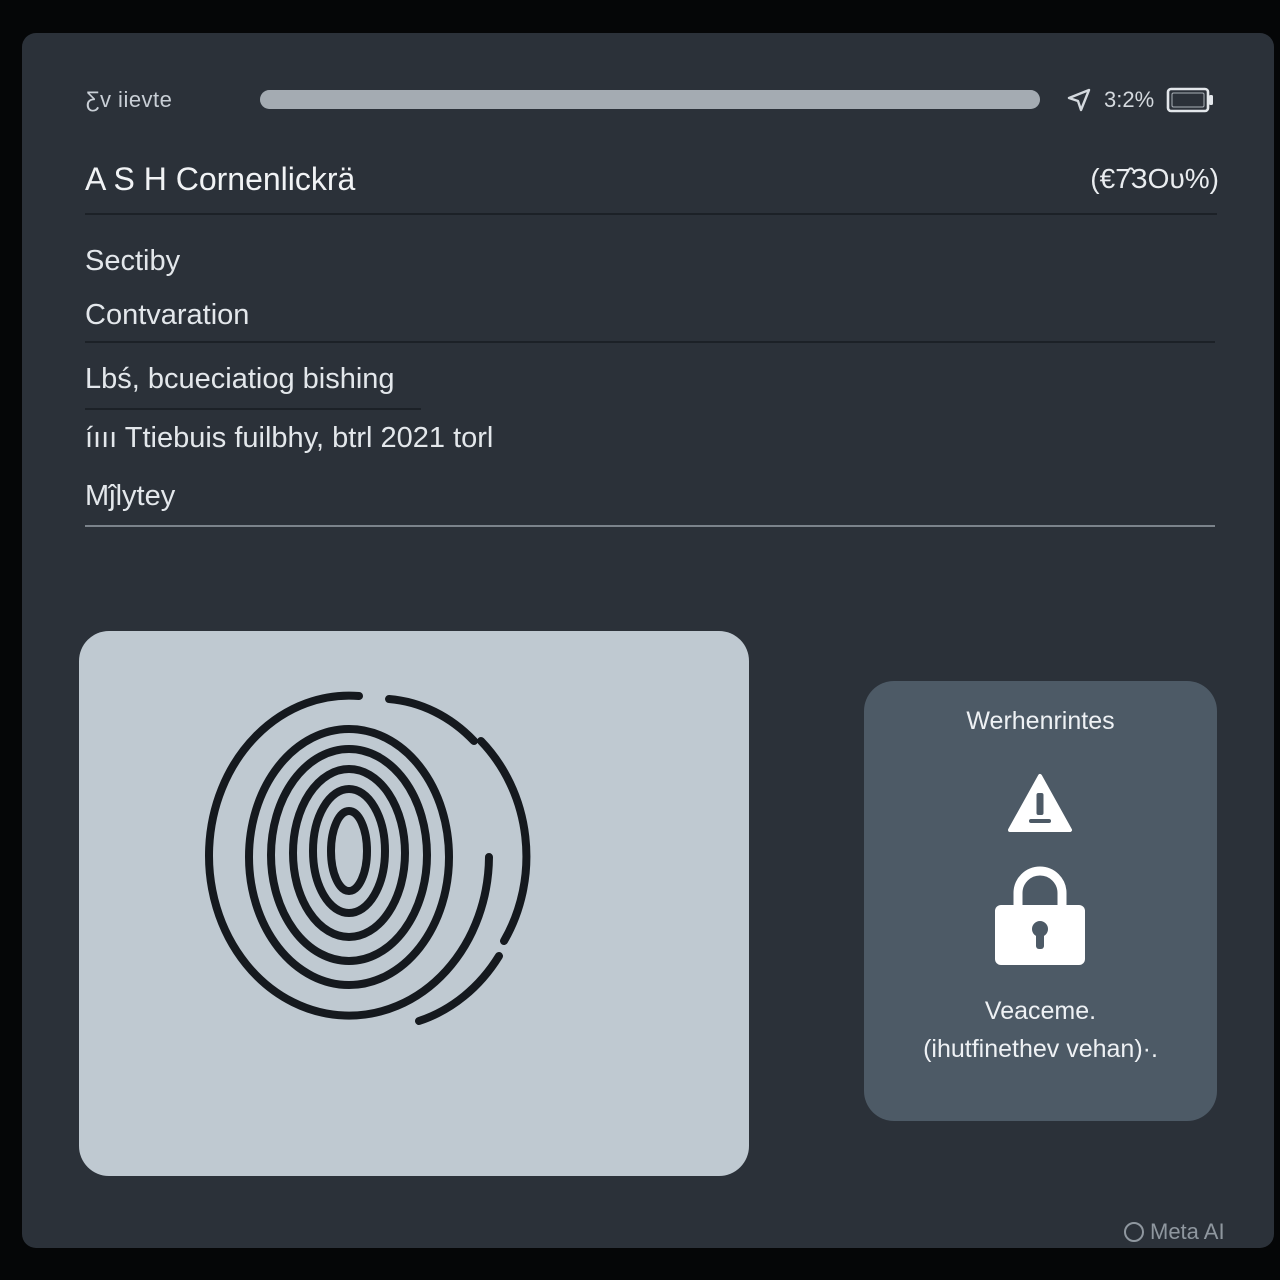  What do you see at coordinates (1079, 100) in the screenshot?
I see `location-arrow-icon` at bounding box center [1079, 100].